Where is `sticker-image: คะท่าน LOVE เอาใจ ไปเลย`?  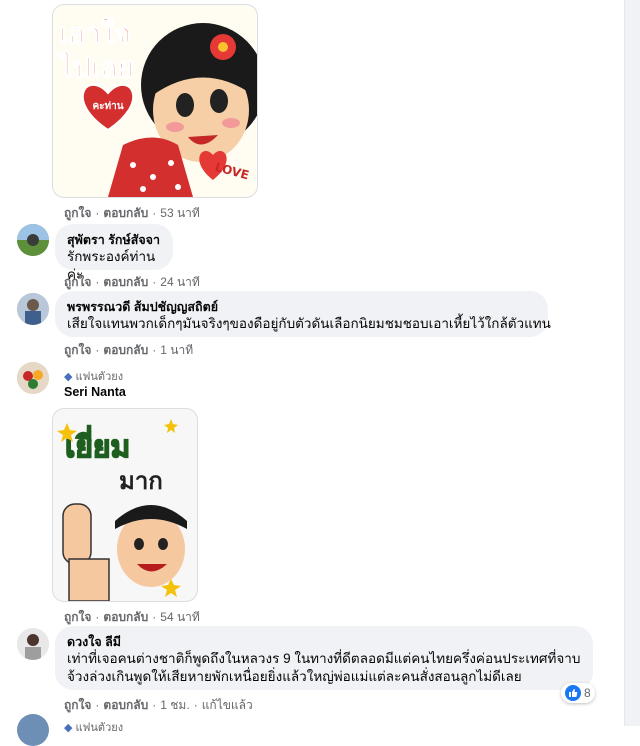 sticker-image: คะท่าน LOVE เอาใจ ไปเลย is located at coordinates (155, 101).